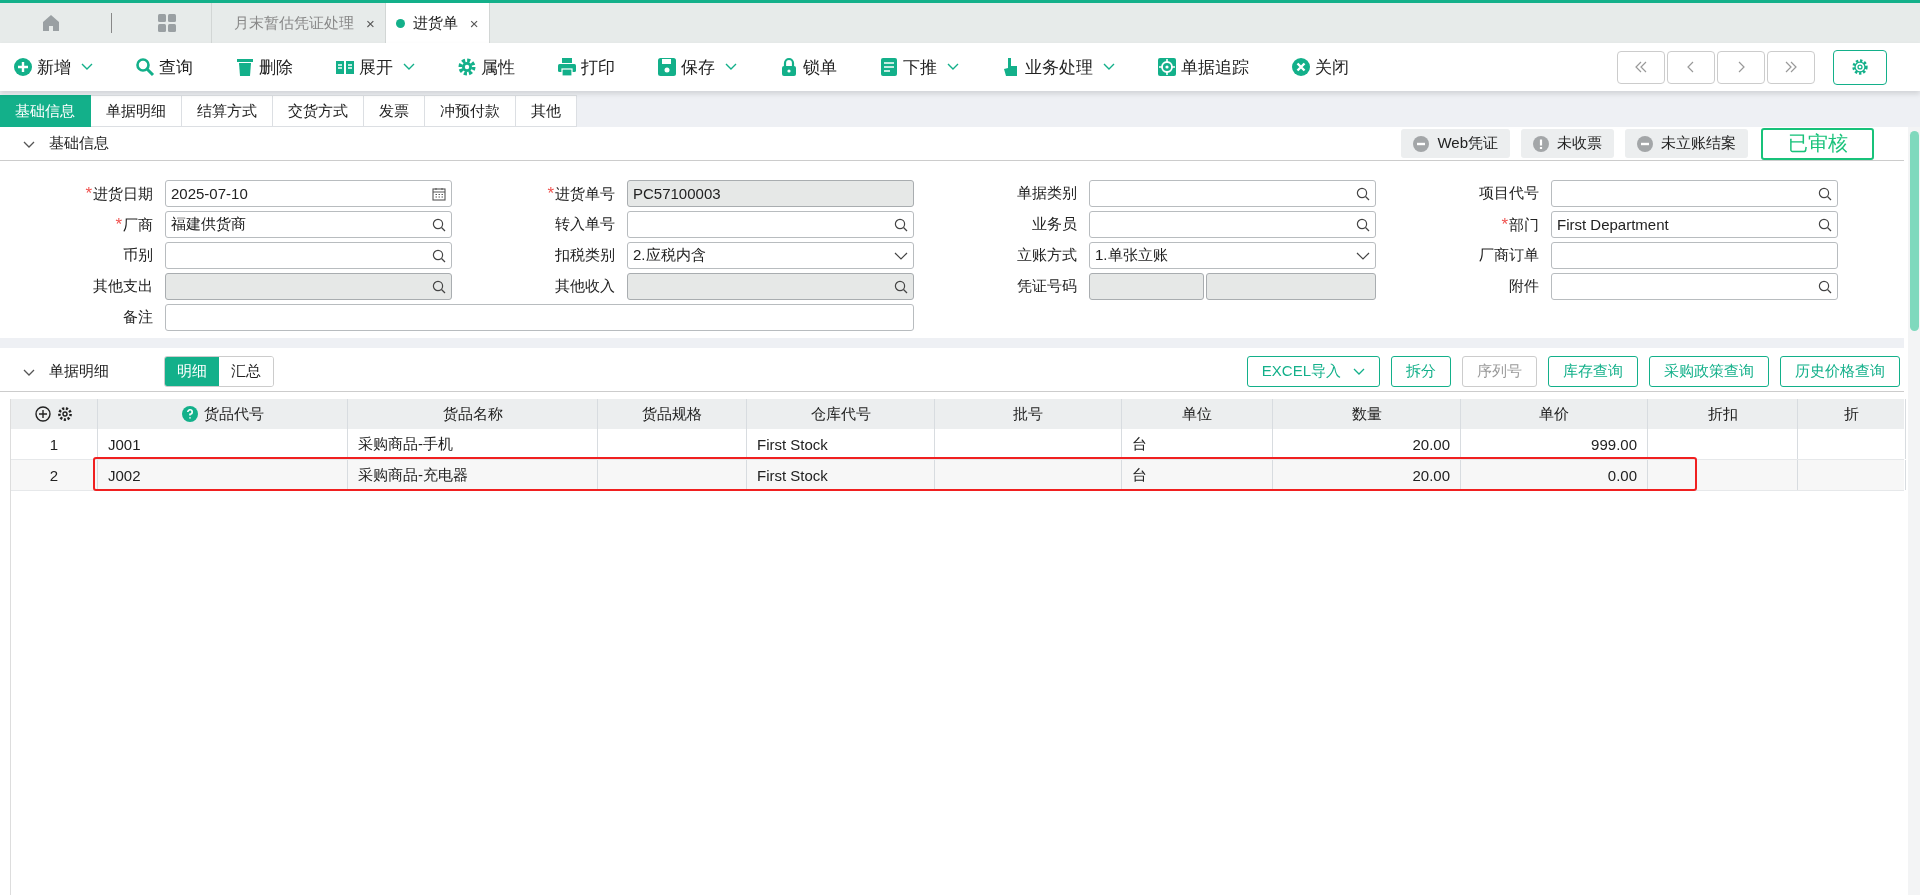  Describe the element at coordinates (65, 414) in the screenshot. I see `settings-icon` at that location.